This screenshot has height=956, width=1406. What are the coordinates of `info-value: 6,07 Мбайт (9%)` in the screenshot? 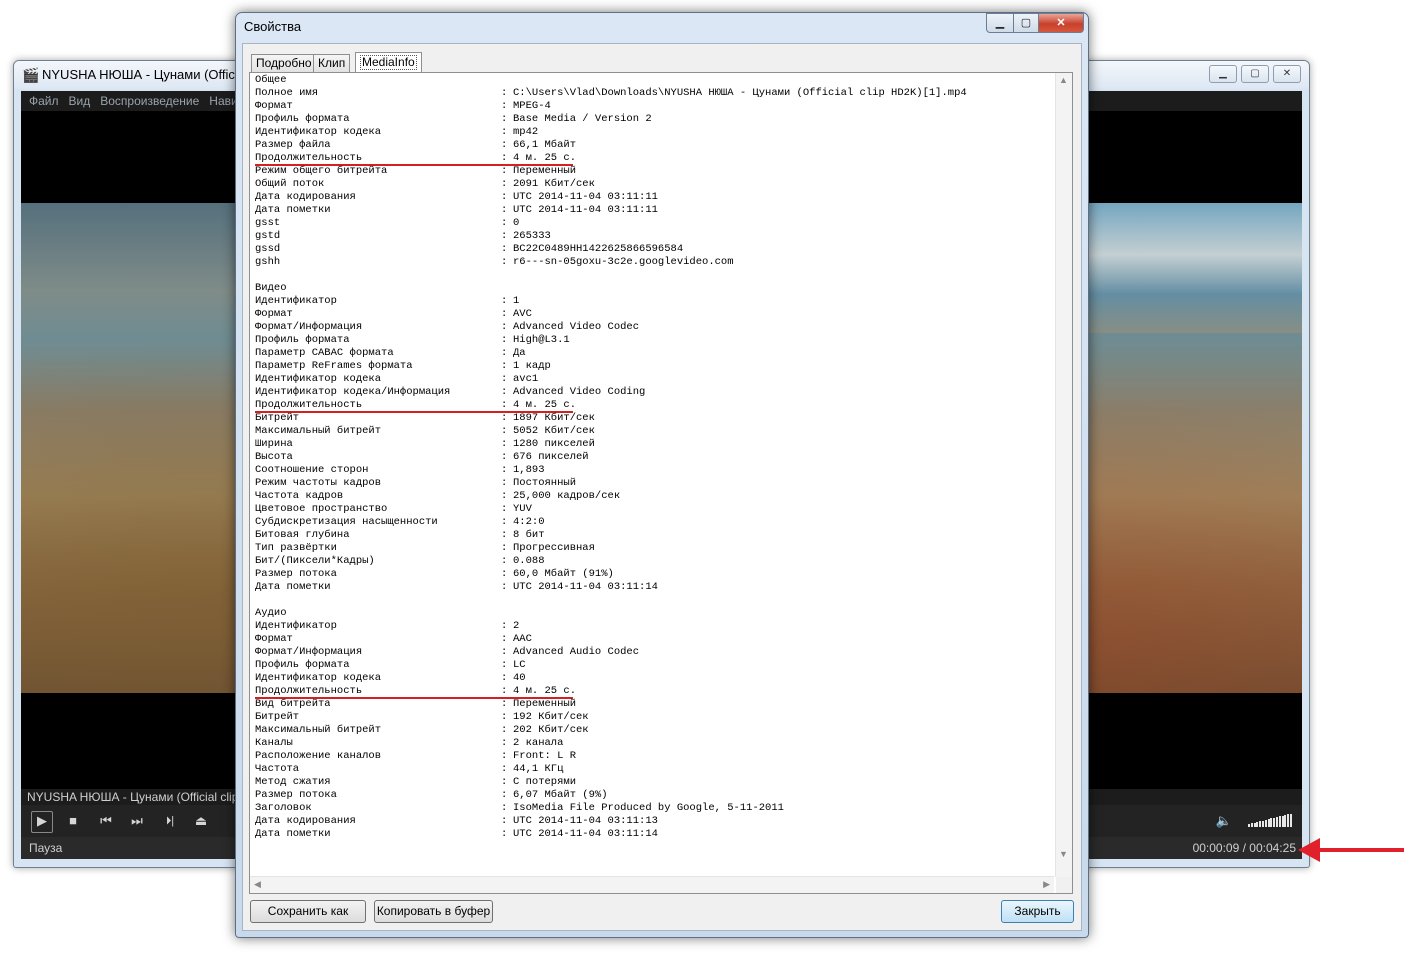 It's located at (560, 795).